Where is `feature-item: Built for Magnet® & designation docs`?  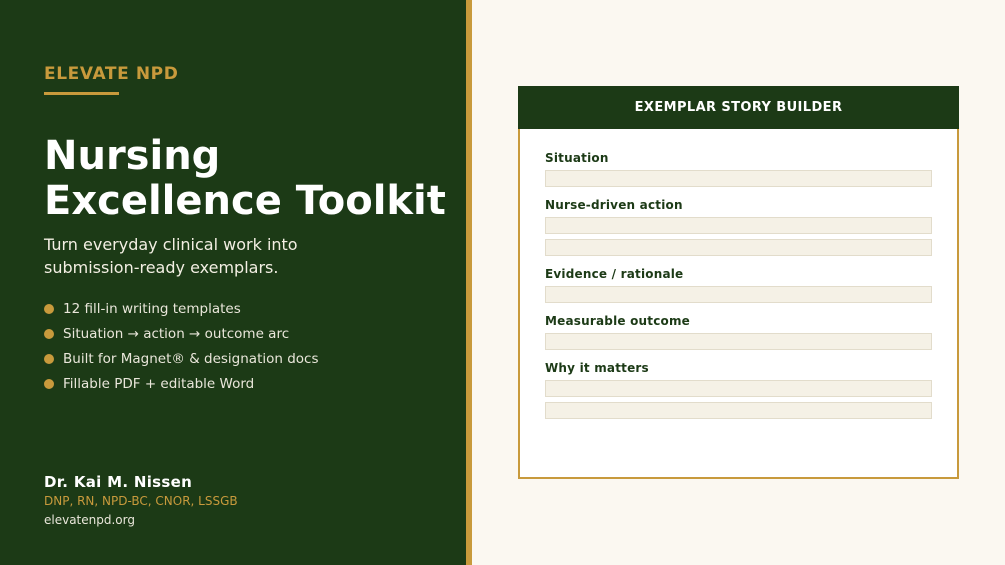 feature-item: Built for Magnet® & designation docs is located at coordinates (181, 358).